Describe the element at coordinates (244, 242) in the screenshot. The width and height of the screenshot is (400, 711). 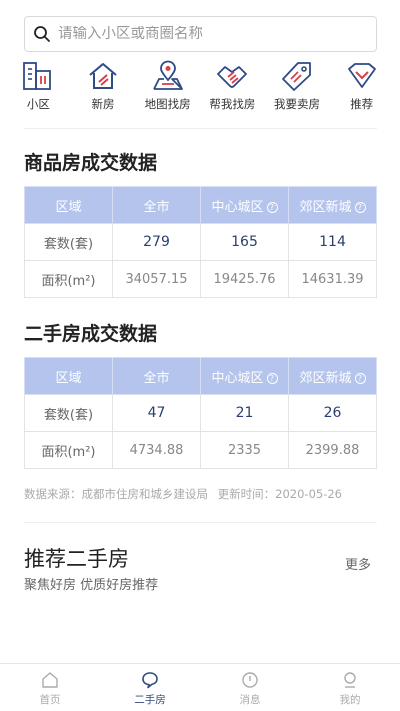
I see `table-cell: 165` at that location.